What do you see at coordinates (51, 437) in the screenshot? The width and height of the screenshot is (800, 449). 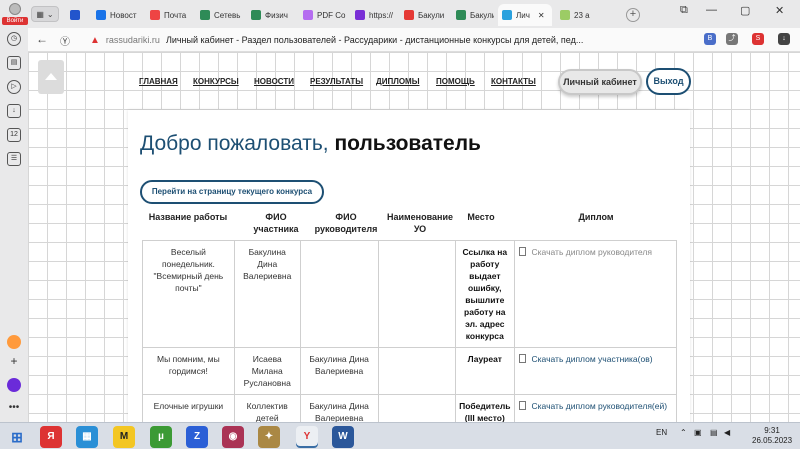 I see `yandex-app-icon: Я` at bounding box center [51, 437].